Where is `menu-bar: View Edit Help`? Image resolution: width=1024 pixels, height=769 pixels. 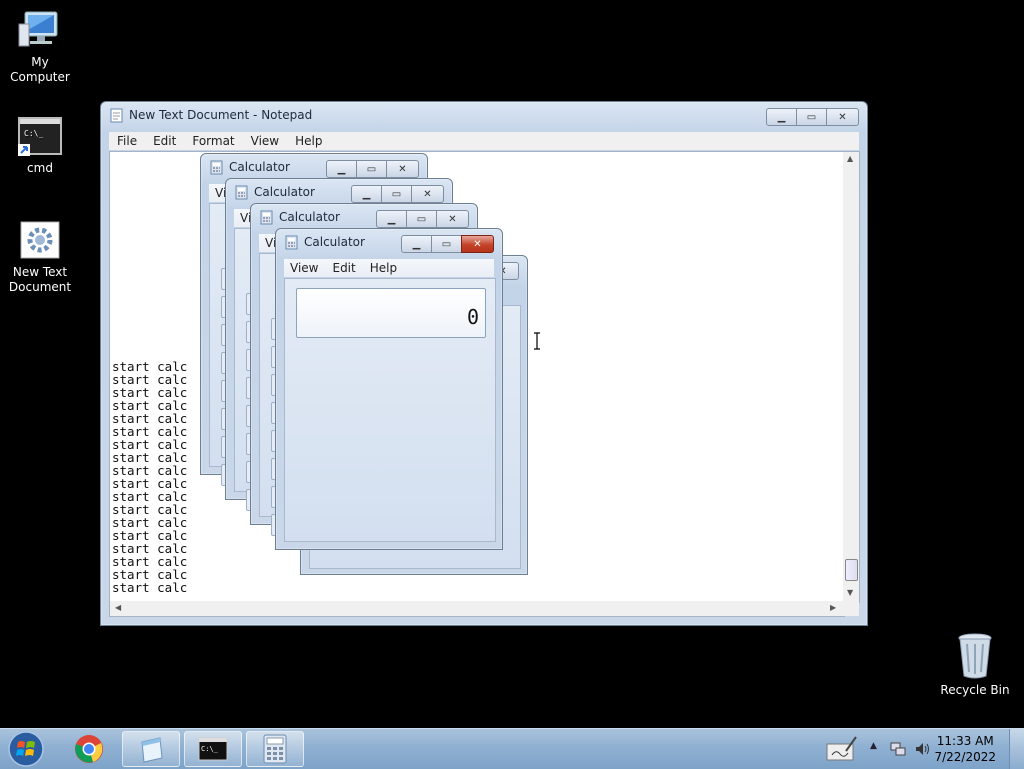 menu-bar: View Edit Help is located at coordinates (389, 268).